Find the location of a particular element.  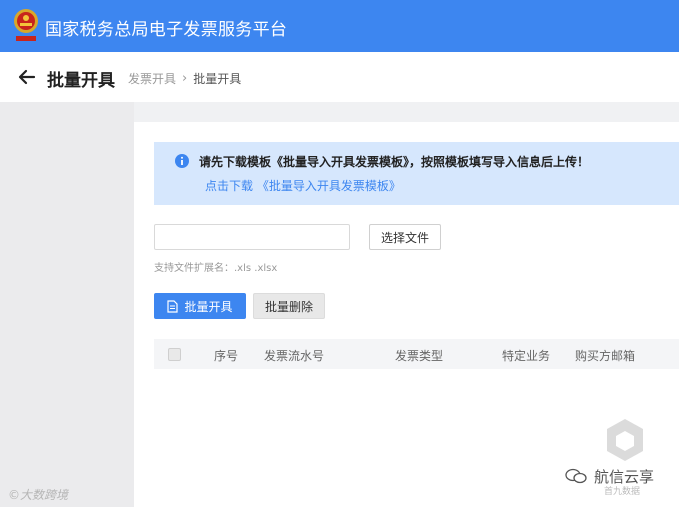

source-watermark: 首九数据 is located at coordinates (622, 492).